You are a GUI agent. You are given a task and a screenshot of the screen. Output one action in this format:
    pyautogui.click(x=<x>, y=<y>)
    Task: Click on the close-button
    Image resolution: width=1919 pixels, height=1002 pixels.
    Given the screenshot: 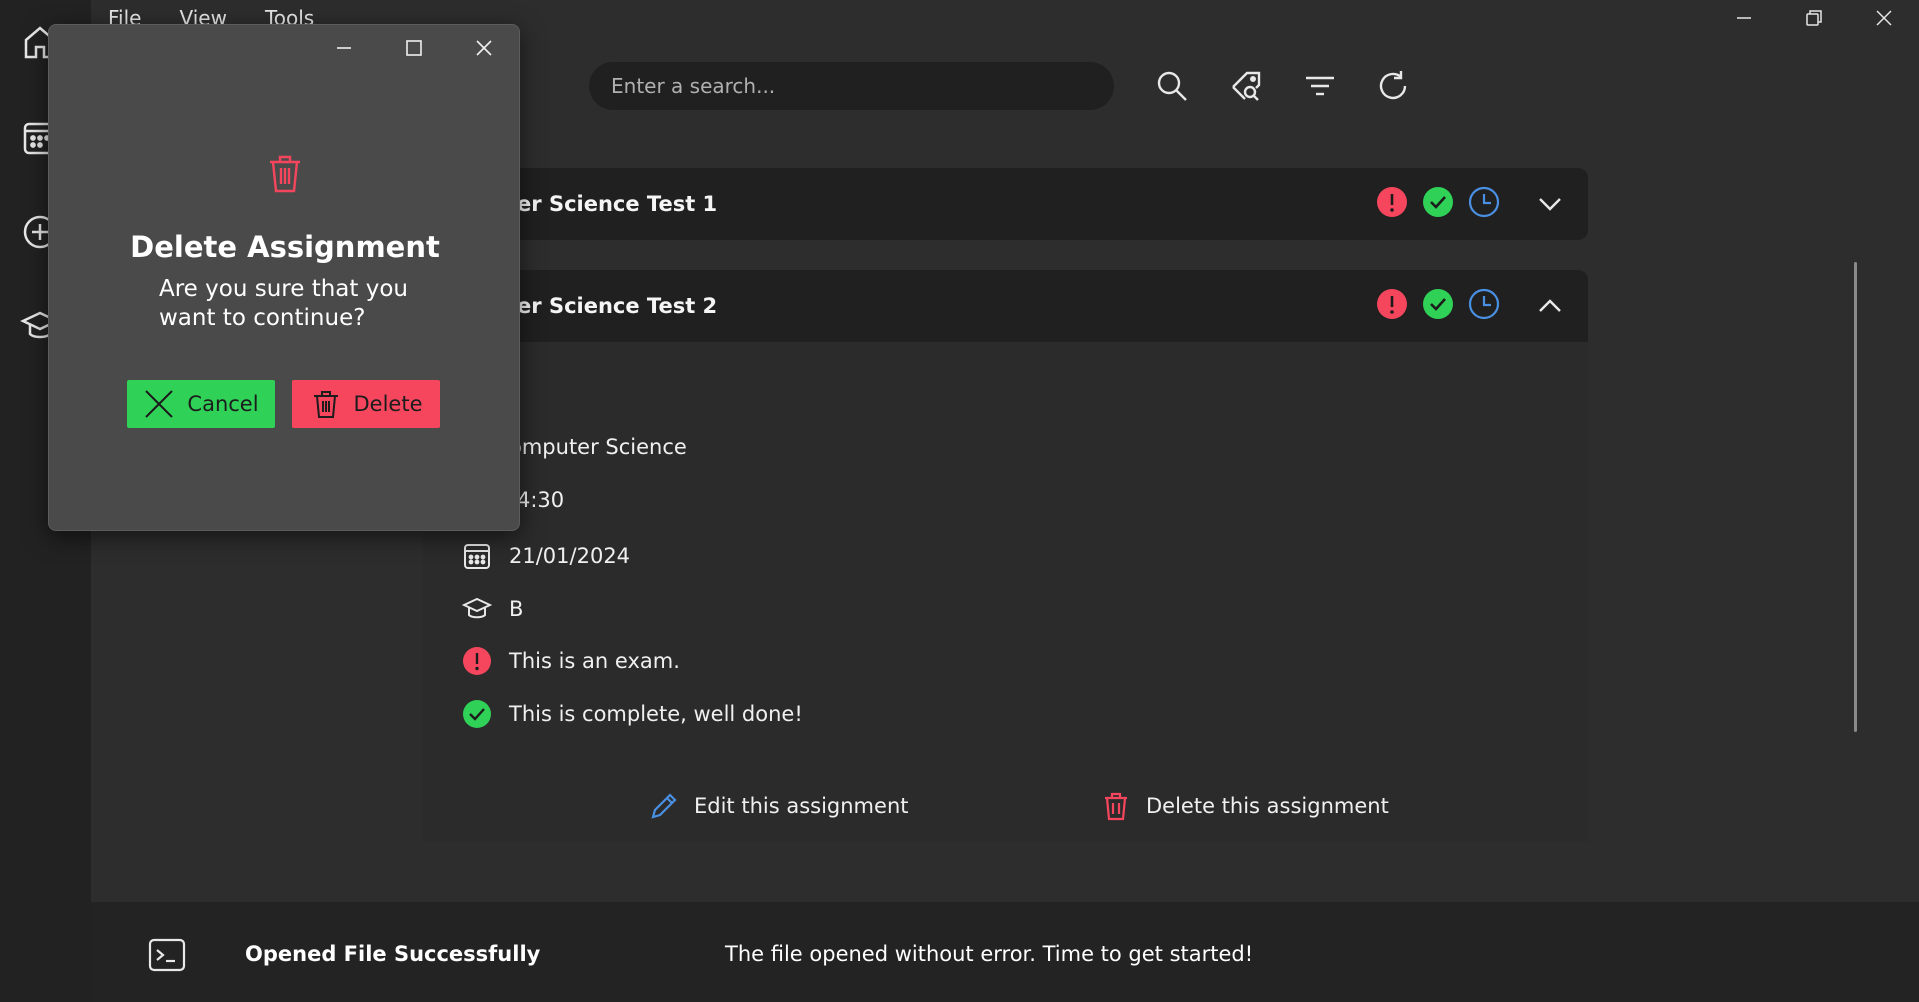 What is the action you would take?
    pyautogui.click(x=1884, y=18)
    